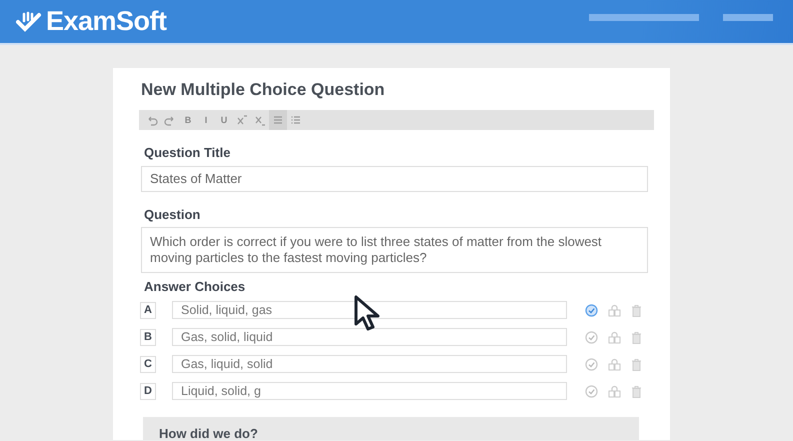  I want to click on question-field: Which order is correct if you were to list three states of matter from the slowest moving particles to the fastest moving particles?, so click(394, 250).